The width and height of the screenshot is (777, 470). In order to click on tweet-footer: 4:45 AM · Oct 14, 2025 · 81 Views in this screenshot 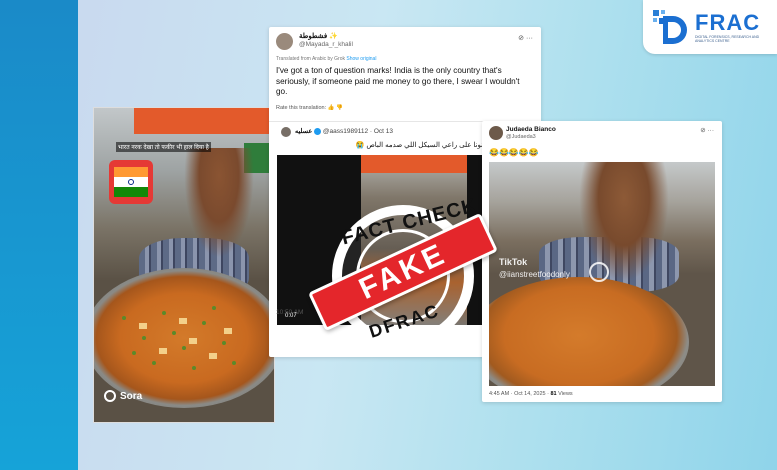, I will do `click(531, 394)`.